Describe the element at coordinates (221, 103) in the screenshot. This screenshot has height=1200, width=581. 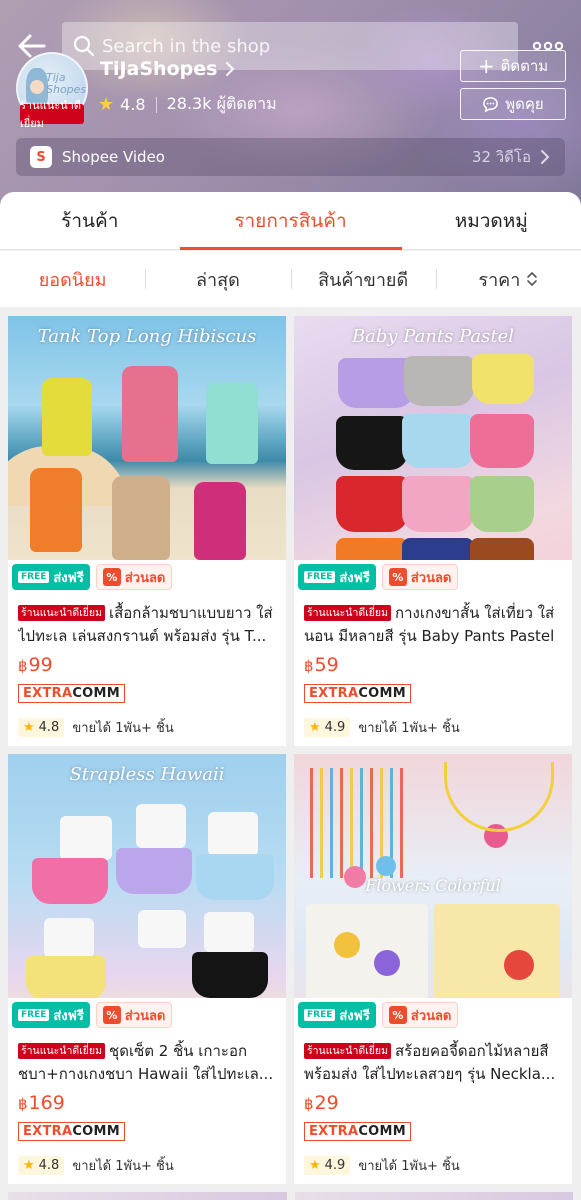
I see `shop-followers: 28.3k ผู้ติดตาม` at that location.